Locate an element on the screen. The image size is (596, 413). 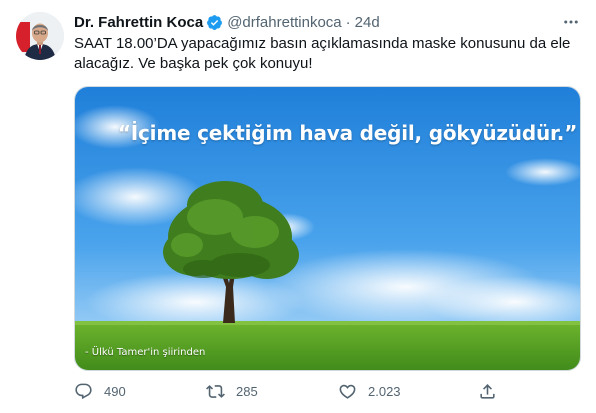
avatar-image is located at coordinates (40, 36).